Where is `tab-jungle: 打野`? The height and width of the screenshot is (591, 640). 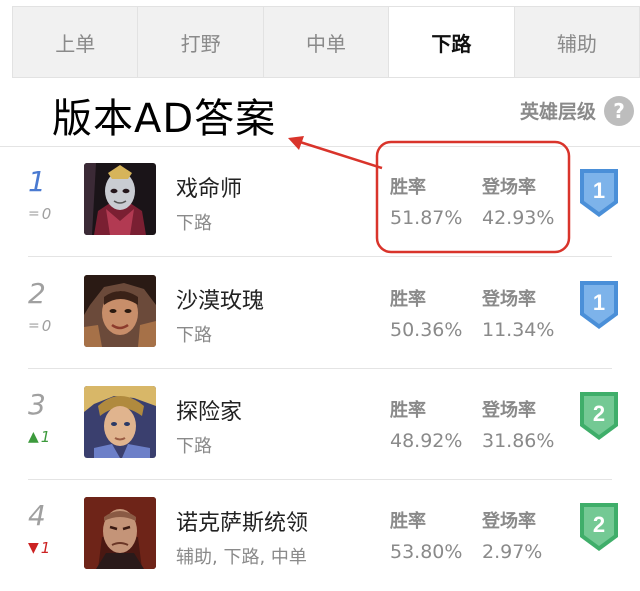 tab-jungle: 打野 is located at coordinates (201, 42).